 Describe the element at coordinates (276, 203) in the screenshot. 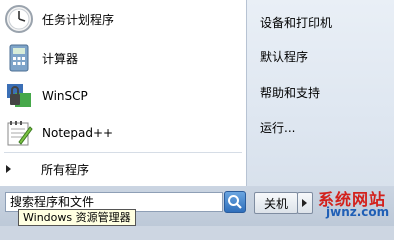

I see `shutdown-button: 关机` at that location.